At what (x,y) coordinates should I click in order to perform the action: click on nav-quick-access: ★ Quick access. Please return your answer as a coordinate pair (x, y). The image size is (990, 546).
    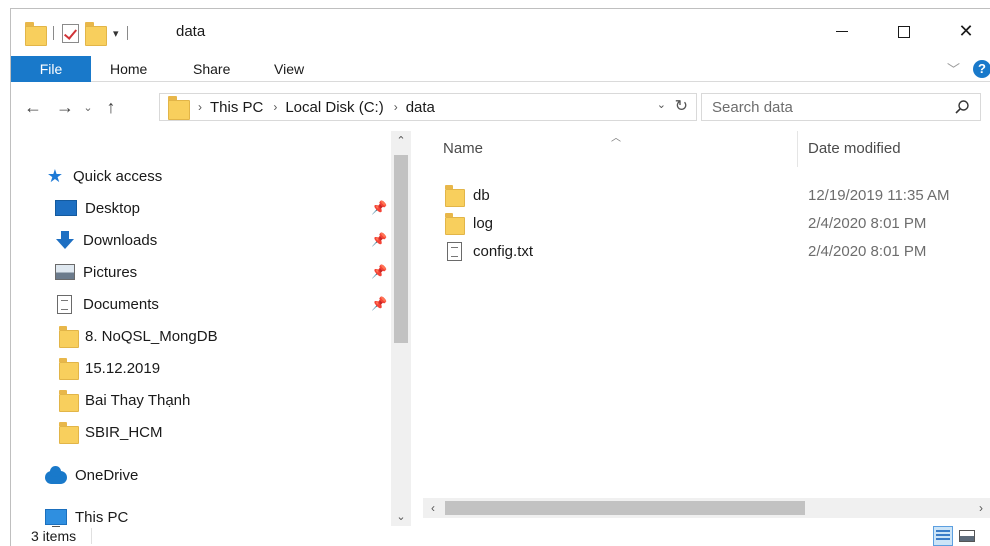
    Looking at the image, I should click on (103, 176).